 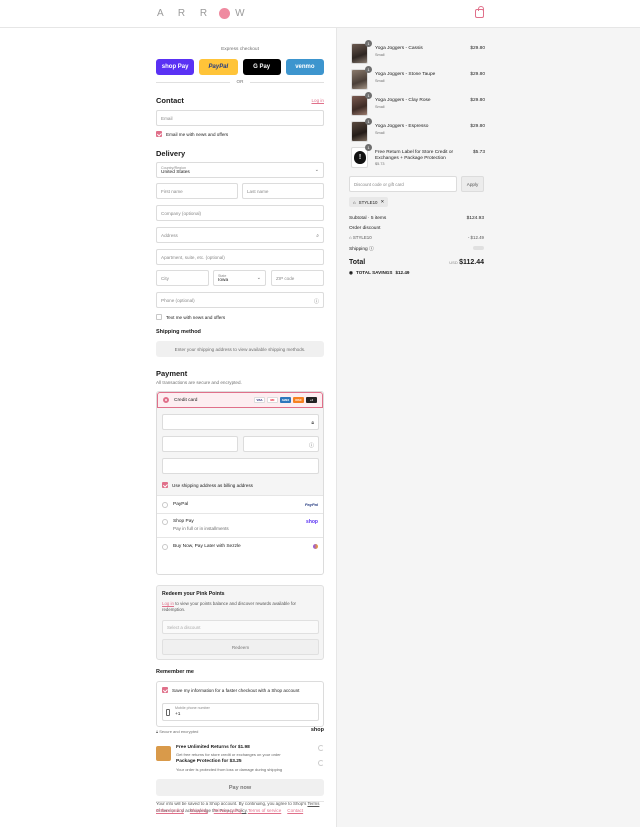 What do you see at coordinates (418, 78) in the screenshot?
I see `cart-item: 1 Yoga Joggers - Stone Taupe Small $29.80` at bounding box center [418, 78].